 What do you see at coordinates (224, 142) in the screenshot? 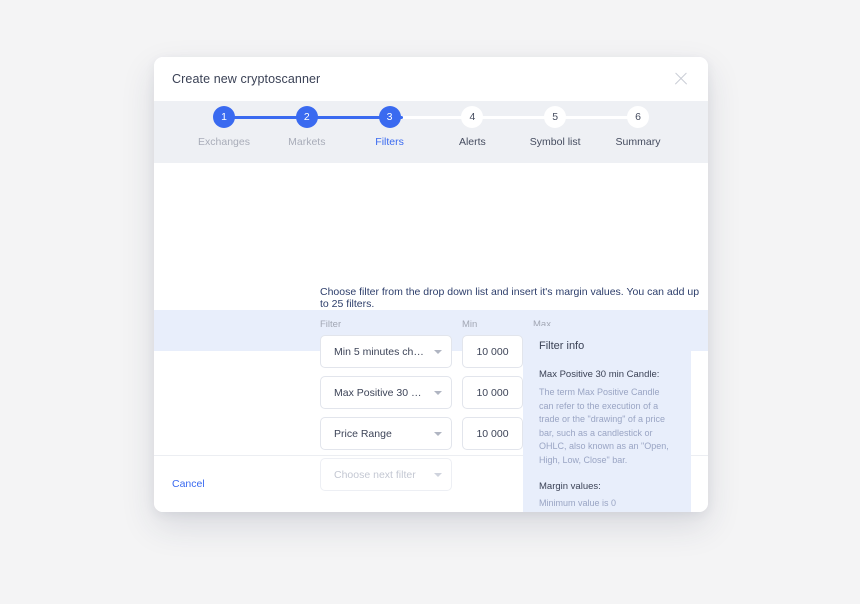
I see `step-label-exchanges: Exchanges` at bounding box center [224, 142].